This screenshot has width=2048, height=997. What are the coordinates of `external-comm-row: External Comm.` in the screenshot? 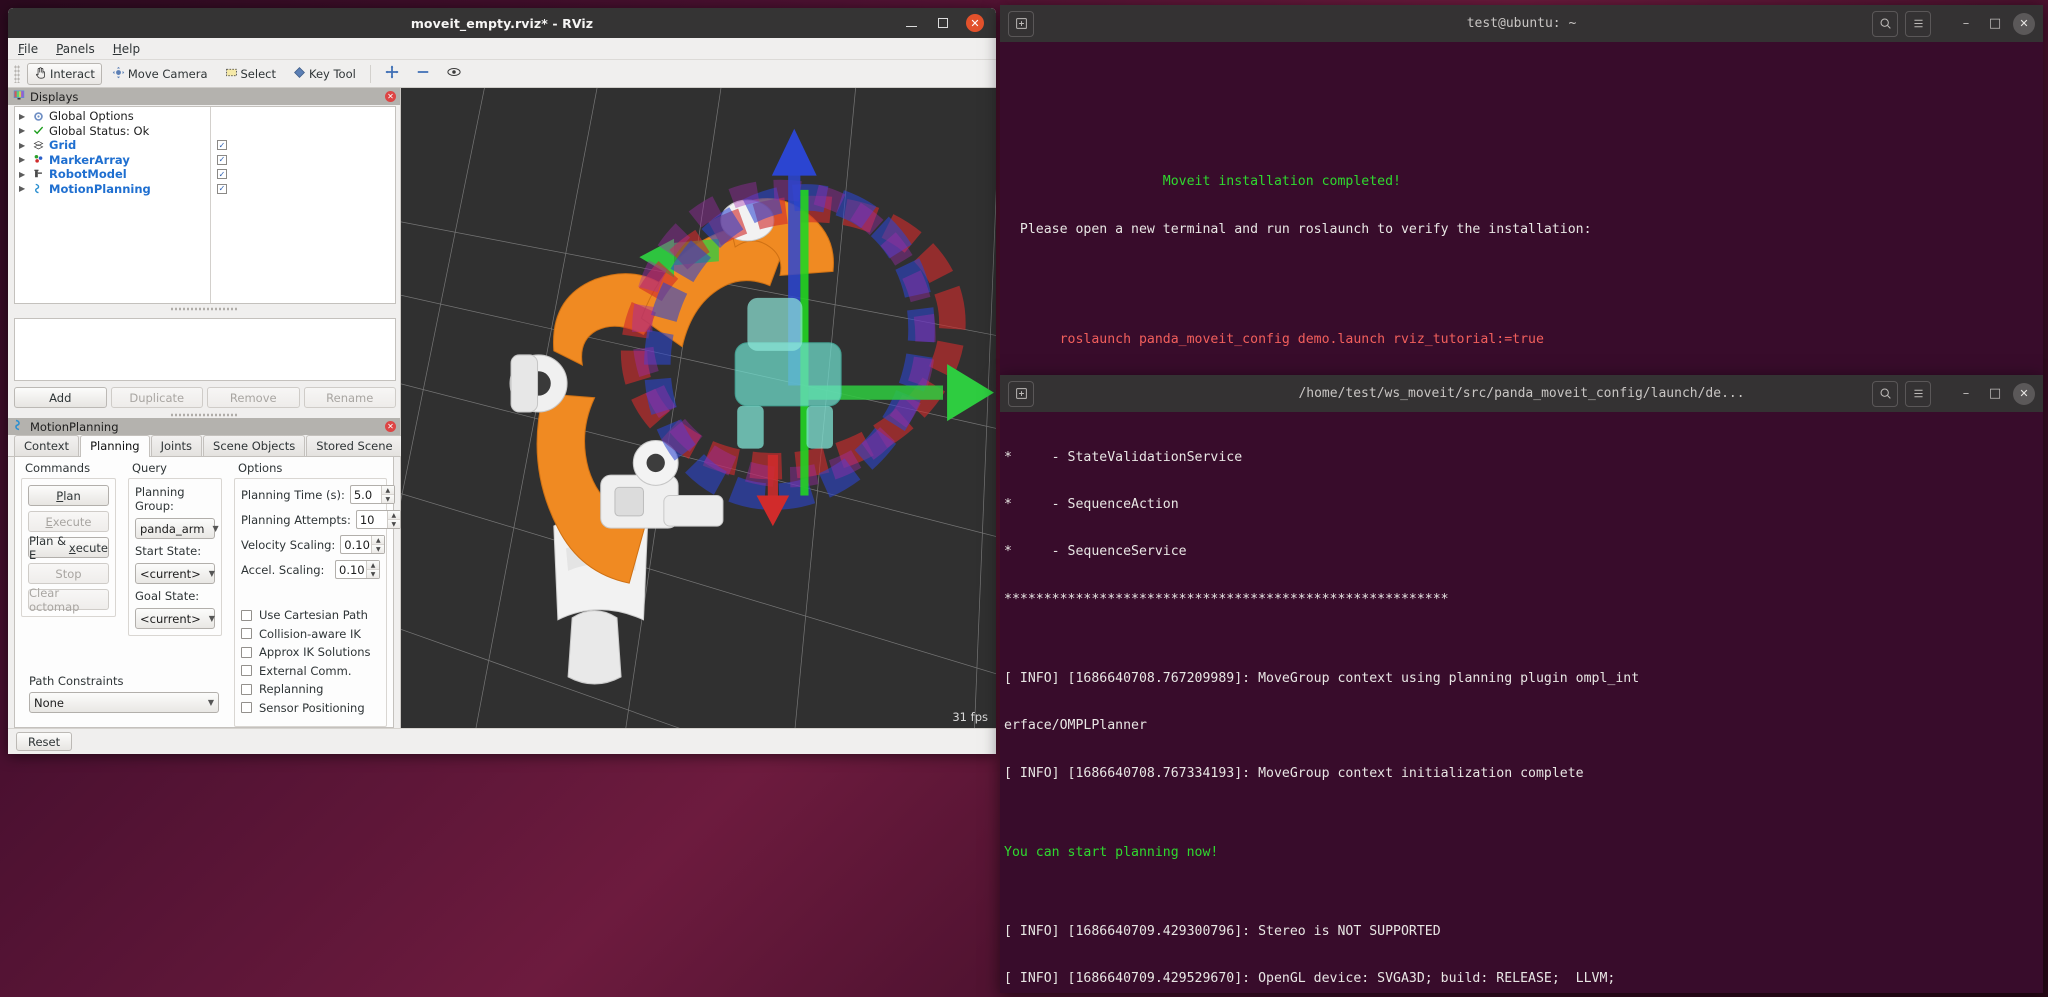 It's located at (310, 671).